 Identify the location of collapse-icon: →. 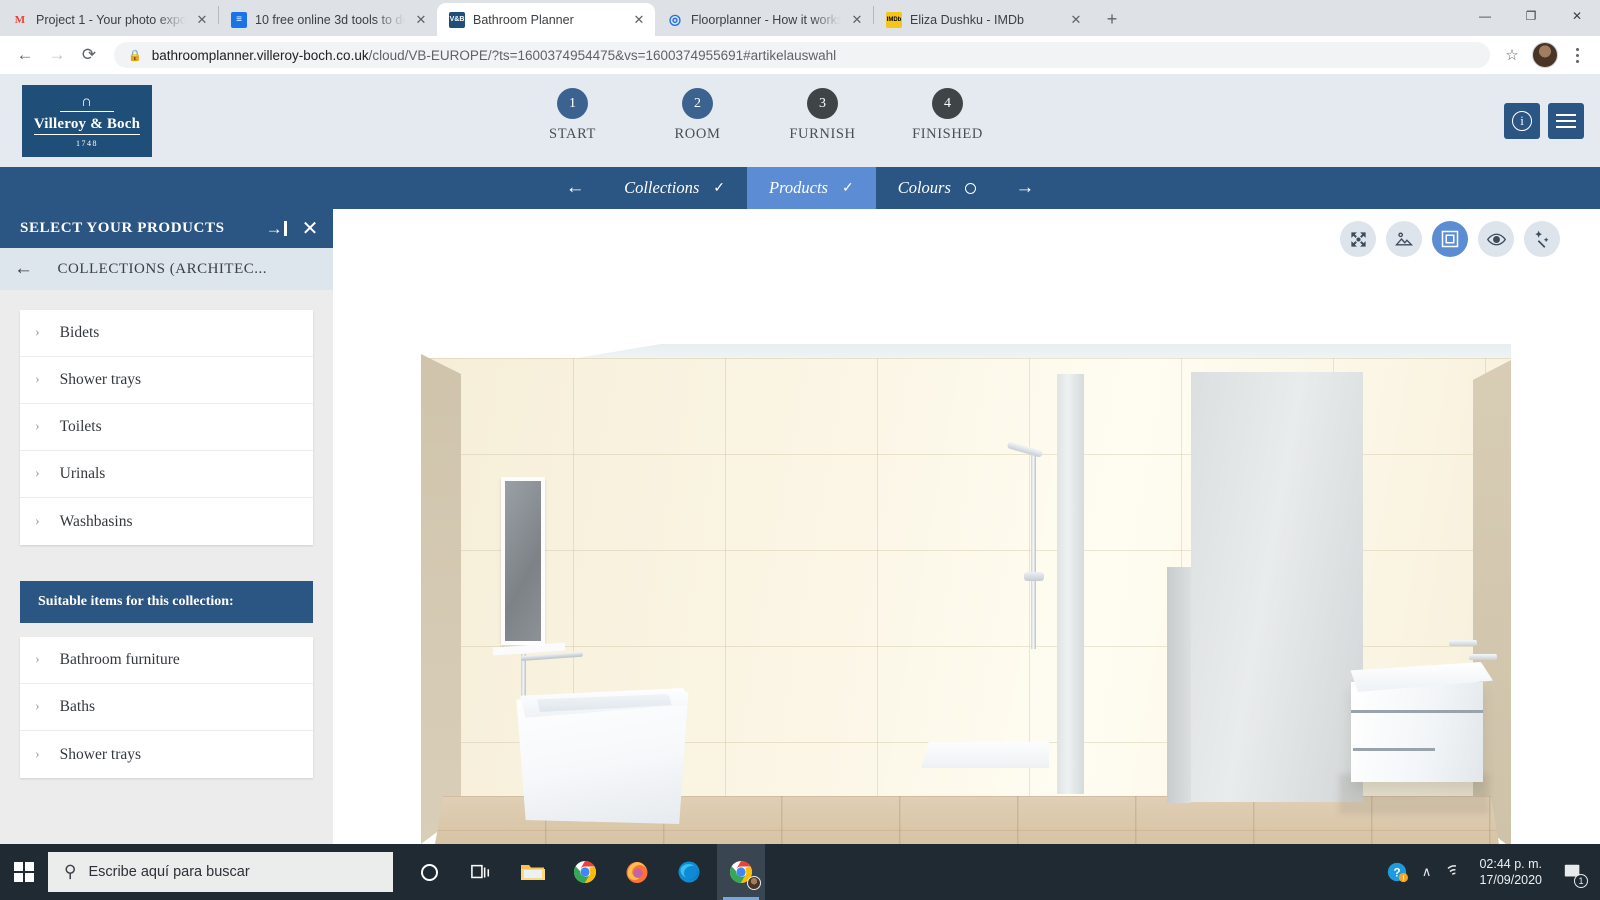
(277, 229).